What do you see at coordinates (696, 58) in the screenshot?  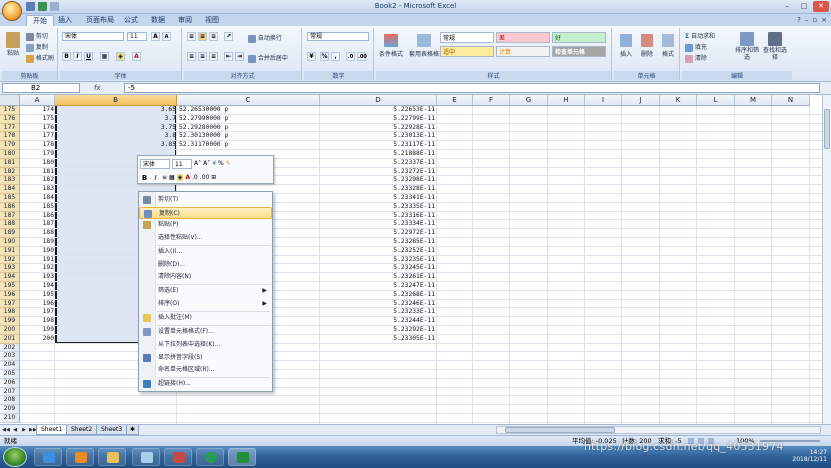 I see `clear-button: 清除` at bounding box center [696, 58].